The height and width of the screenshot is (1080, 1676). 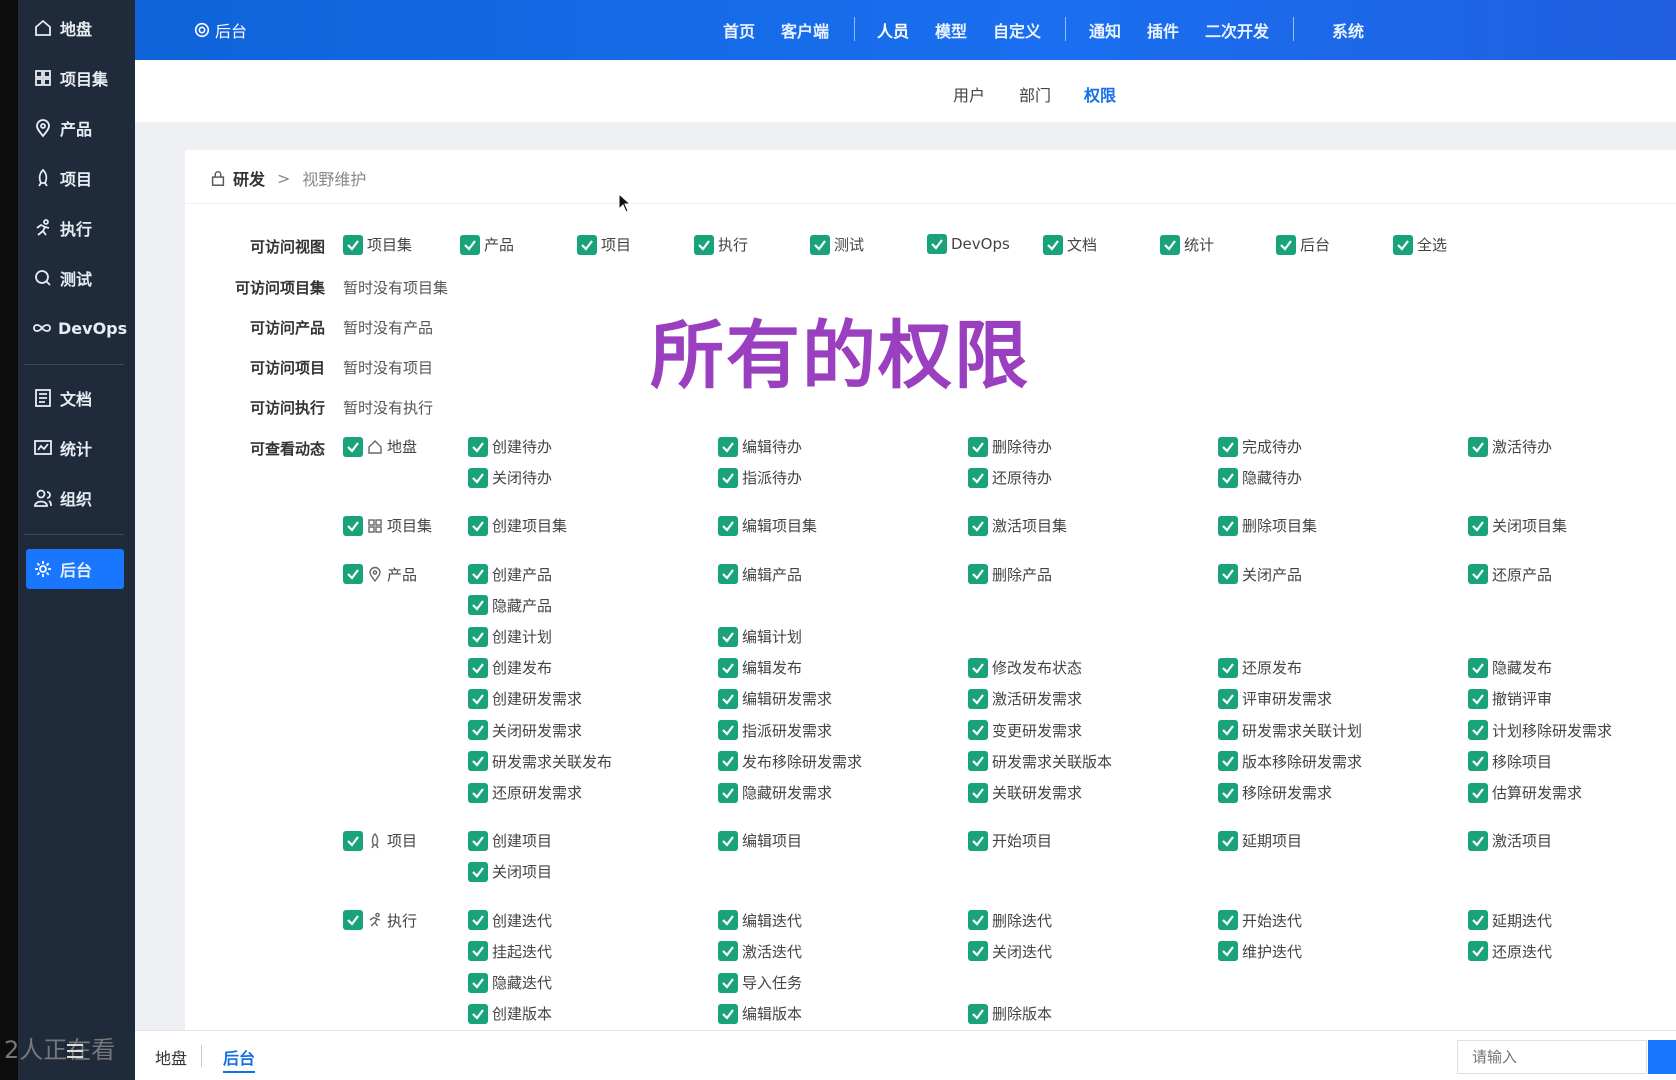 I want to click on action-checkbox: 撤销评审, so click(x=1510, y=698).